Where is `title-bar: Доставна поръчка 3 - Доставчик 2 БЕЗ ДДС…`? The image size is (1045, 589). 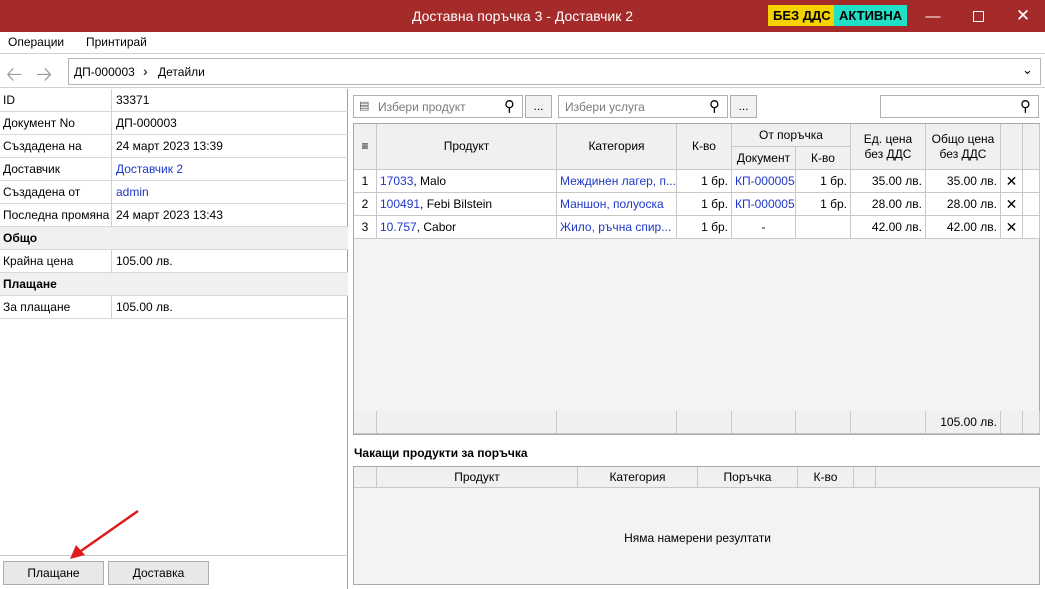
title-bar: Доставна поръчка 3 - Доставчик 2 БЕЗ ДДС… is located at coordinates (522, 16).